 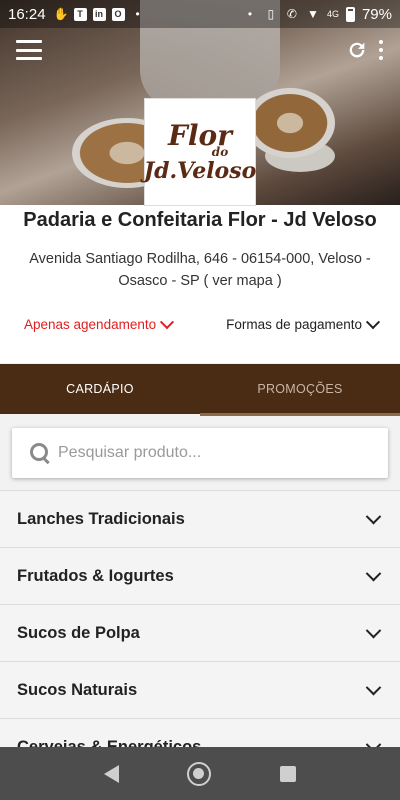 I want to click on hand-icon: ✋, so click(x=61, y=14).